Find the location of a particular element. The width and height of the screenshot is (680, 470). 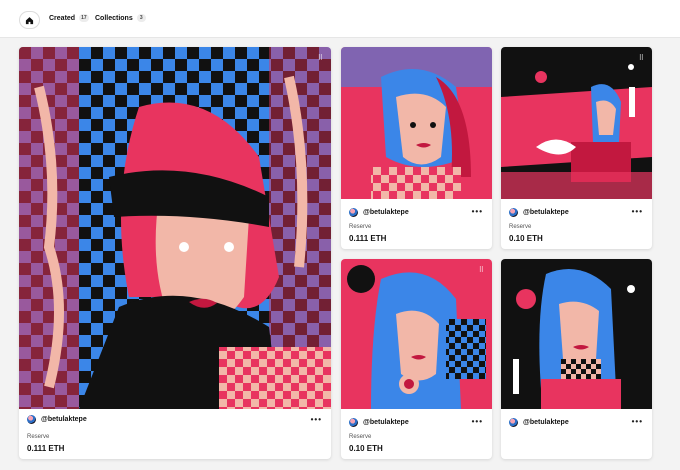

tab-collections: Collections 3 is located at coordinates (120, 18).